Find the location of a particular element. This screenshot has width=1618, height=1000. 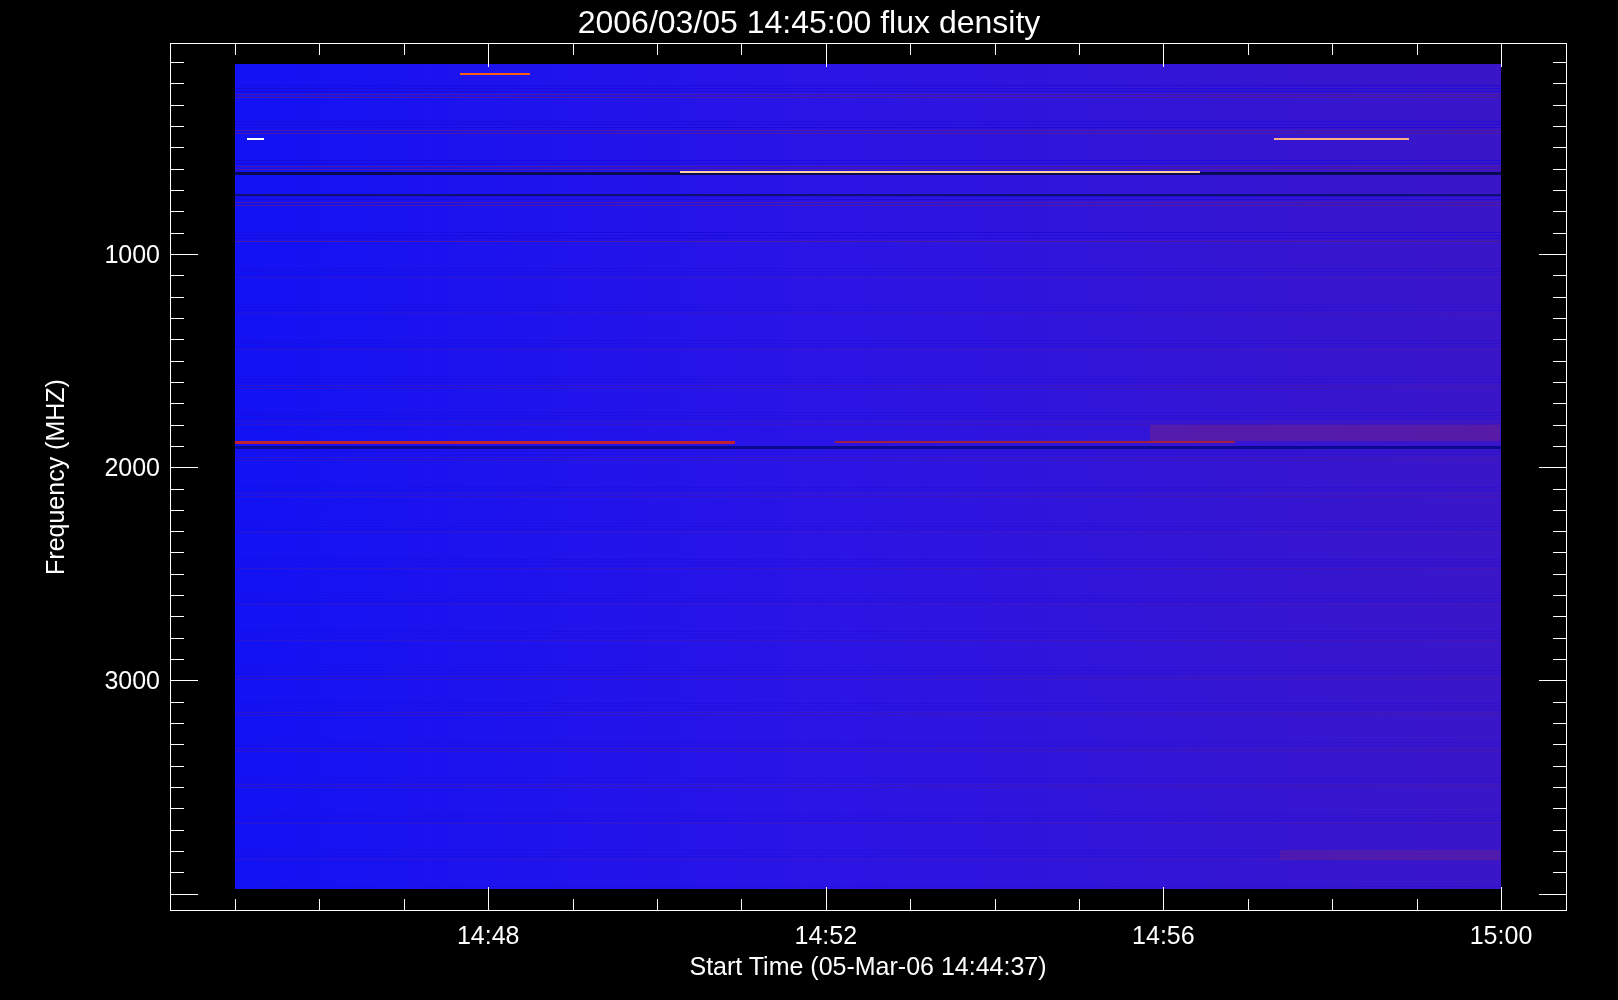

y-tick-label: 3000 is located at coordinates (132, 680).